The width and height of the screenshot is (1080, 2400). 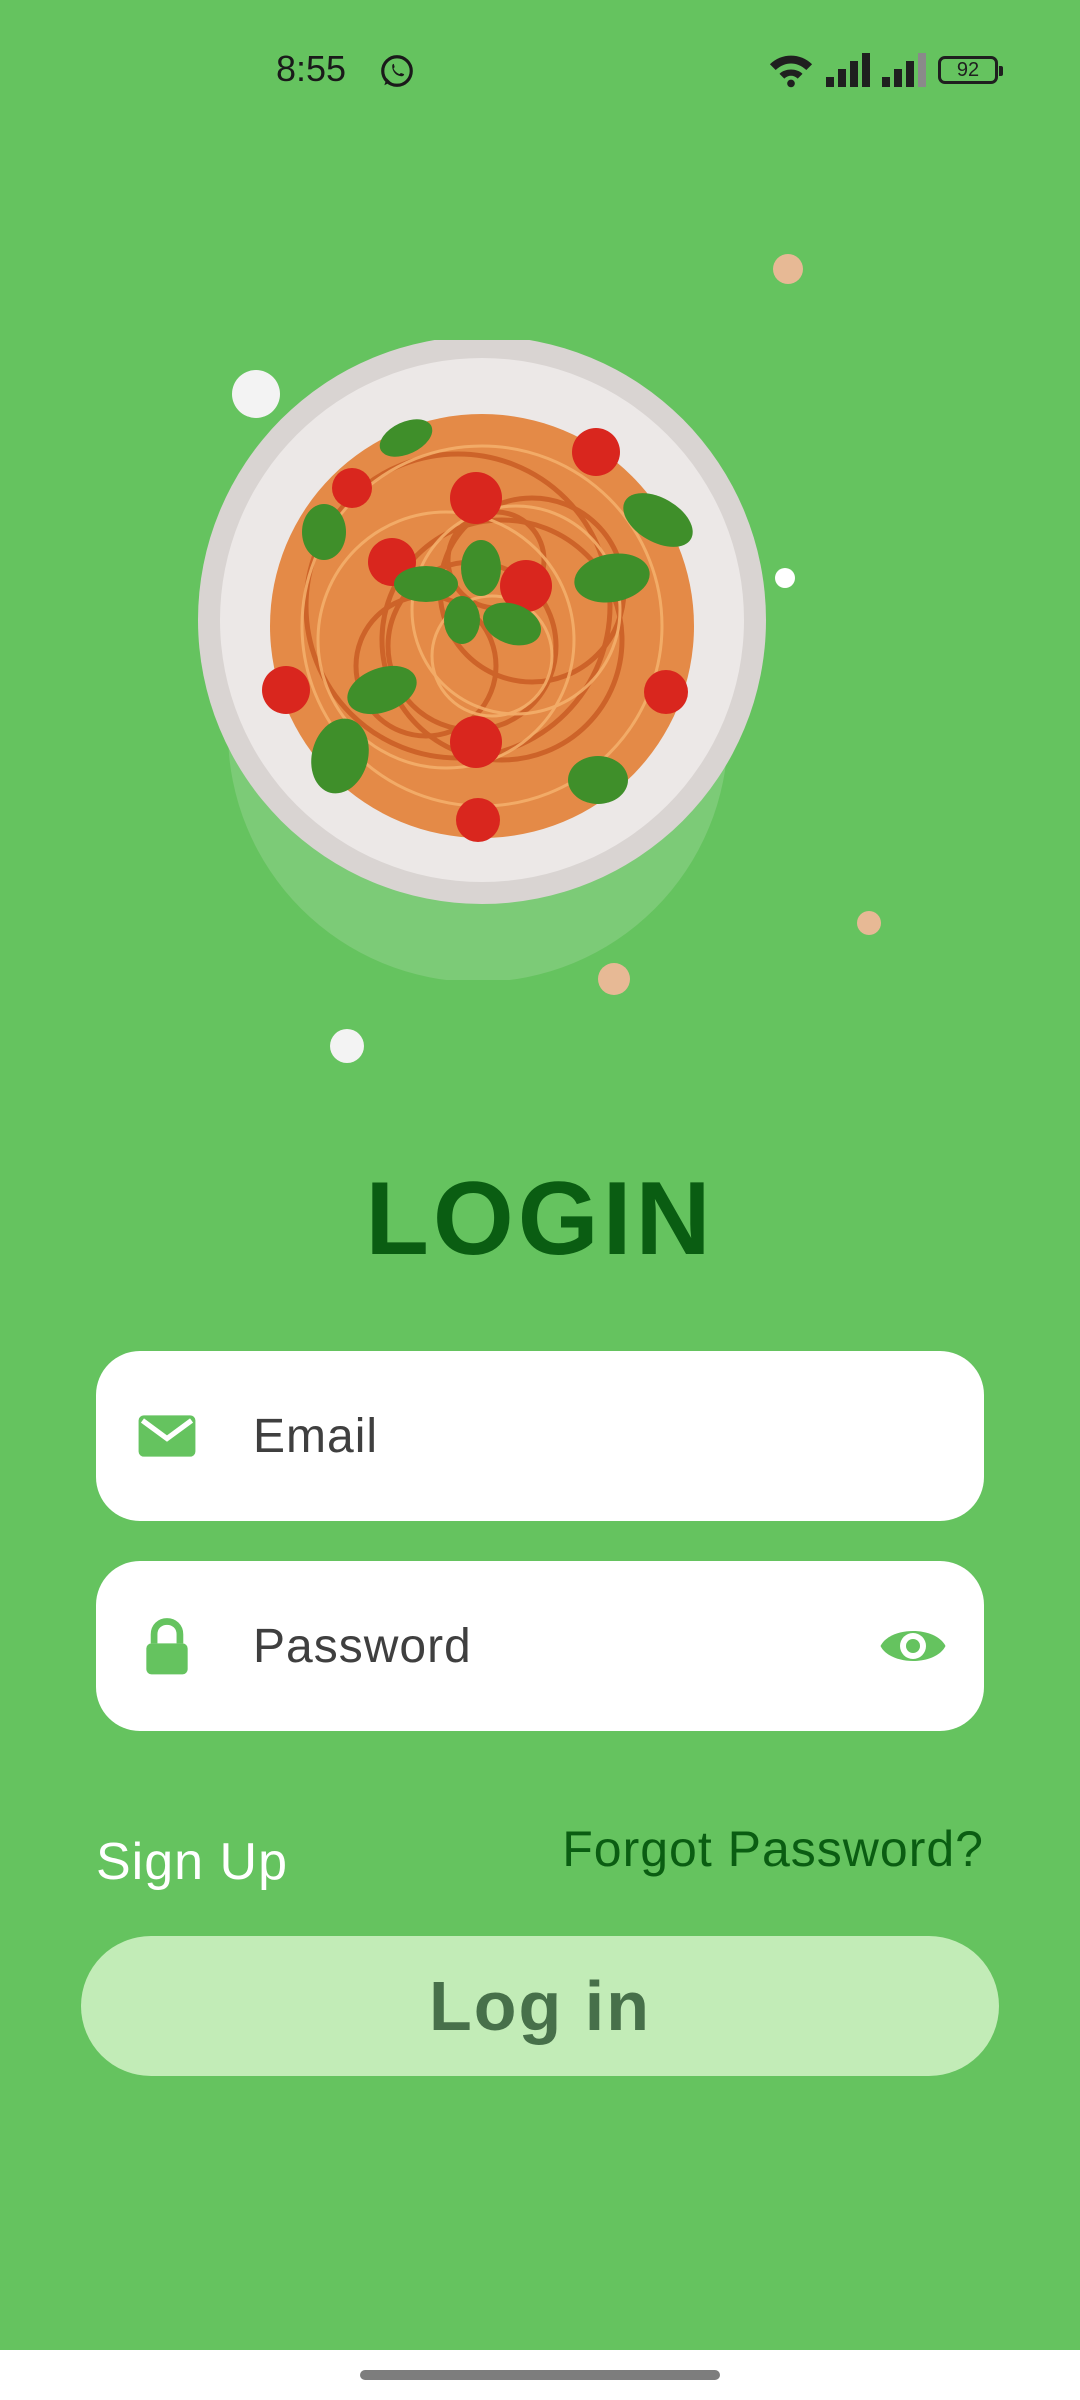 What do you see at coordinates (192, 1862) in the screenshot?
I see `sign-up-link: Sign Up` at bounding box center [192, 1862].